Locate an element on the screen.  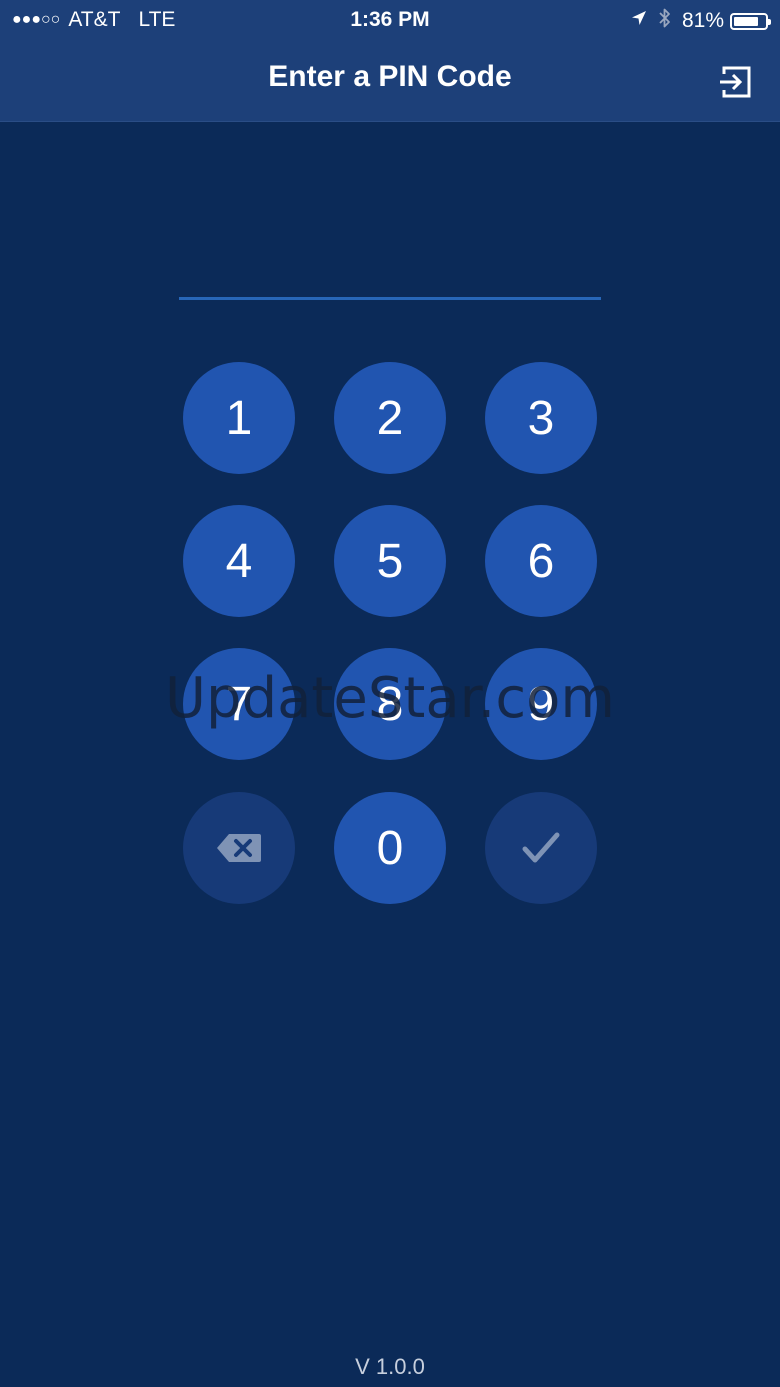
checkmark-icon is located at coordinates (541, 847).